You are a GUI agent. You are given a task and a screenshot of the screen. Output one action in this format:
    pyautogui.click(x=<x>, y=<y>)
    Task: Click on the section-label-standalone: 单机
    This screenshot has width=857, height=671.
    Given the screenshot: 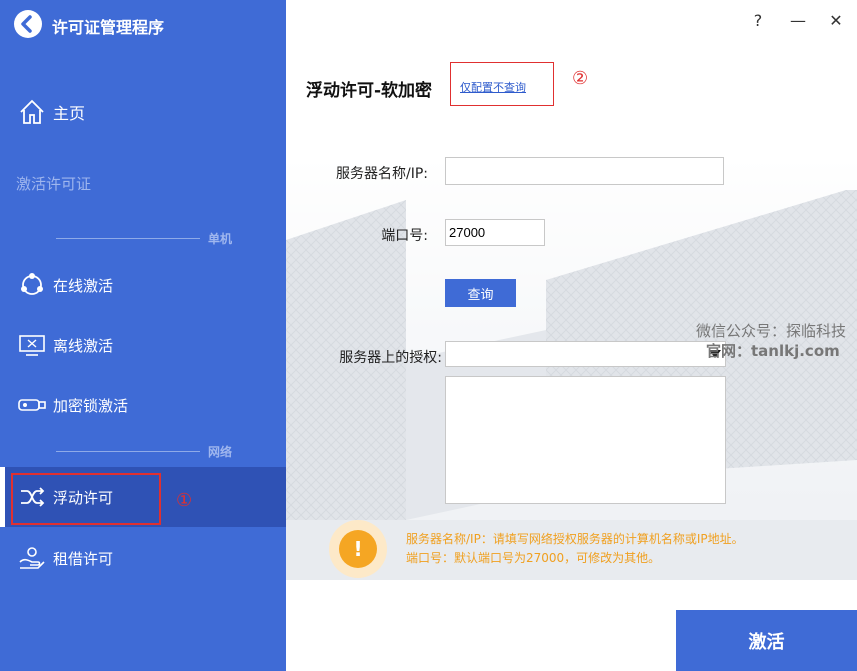 What is the action you would take?
    pyautogui.click(x=220, y=239)
    